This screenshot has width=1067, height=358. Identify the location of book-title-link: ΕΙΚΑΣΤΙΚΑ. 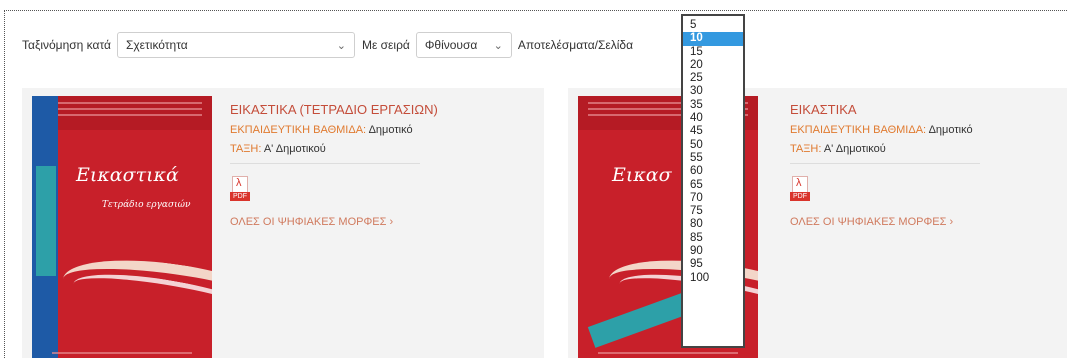
(885, 109).